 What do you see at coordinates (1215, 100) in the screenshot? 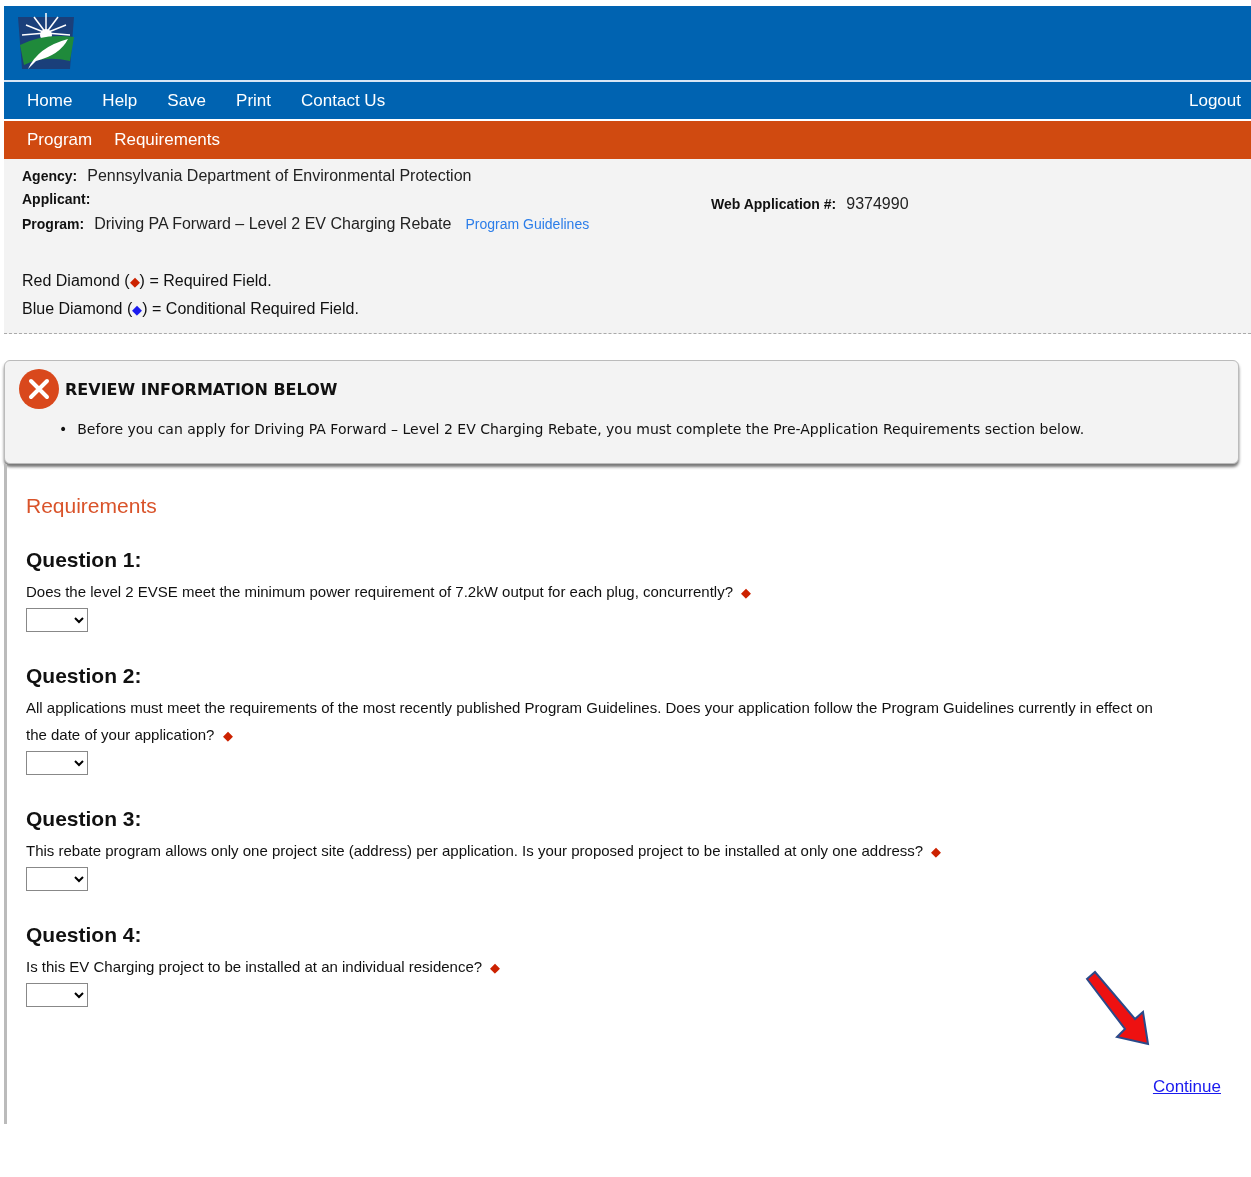
I see `logout-link: Logout` at bounding box center [1215, 100].